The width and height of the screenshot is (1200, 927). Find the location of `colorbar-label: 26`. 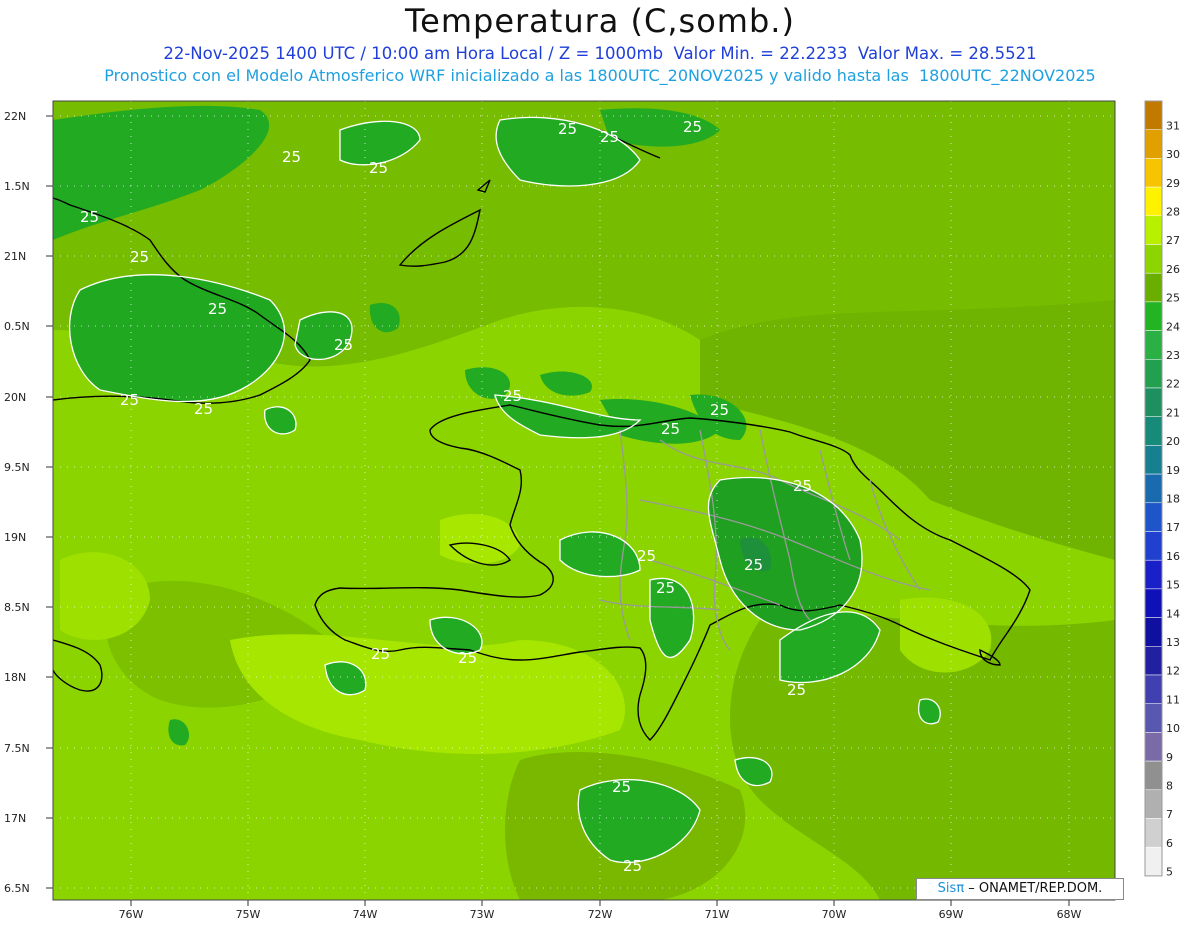

colorbar-label: 26 is located at coordinates (1173, 269).